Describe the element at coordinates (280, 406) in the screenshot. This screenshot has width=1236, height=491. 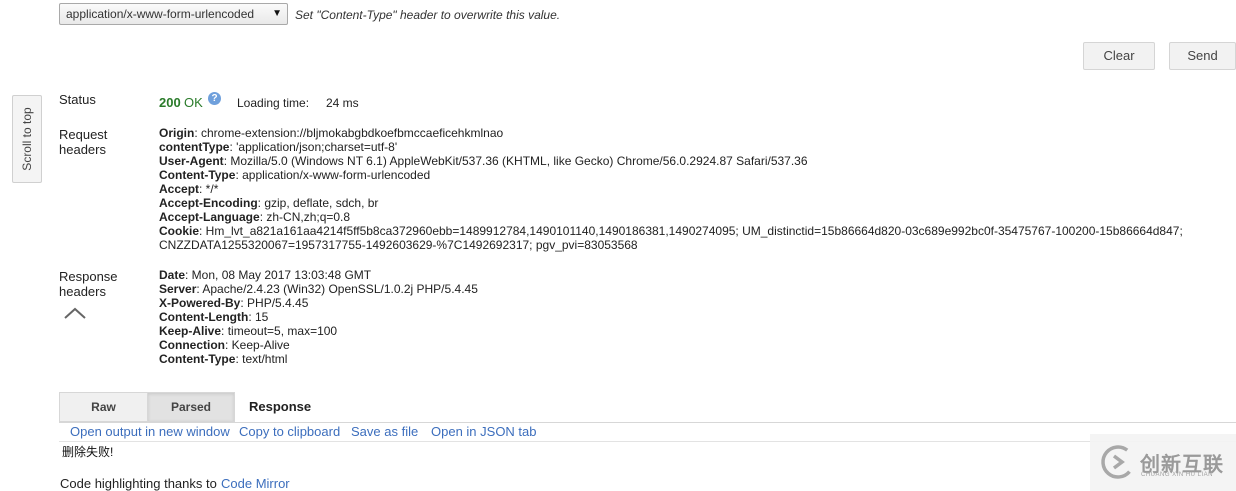
I see `tab-response: Response` at that location.